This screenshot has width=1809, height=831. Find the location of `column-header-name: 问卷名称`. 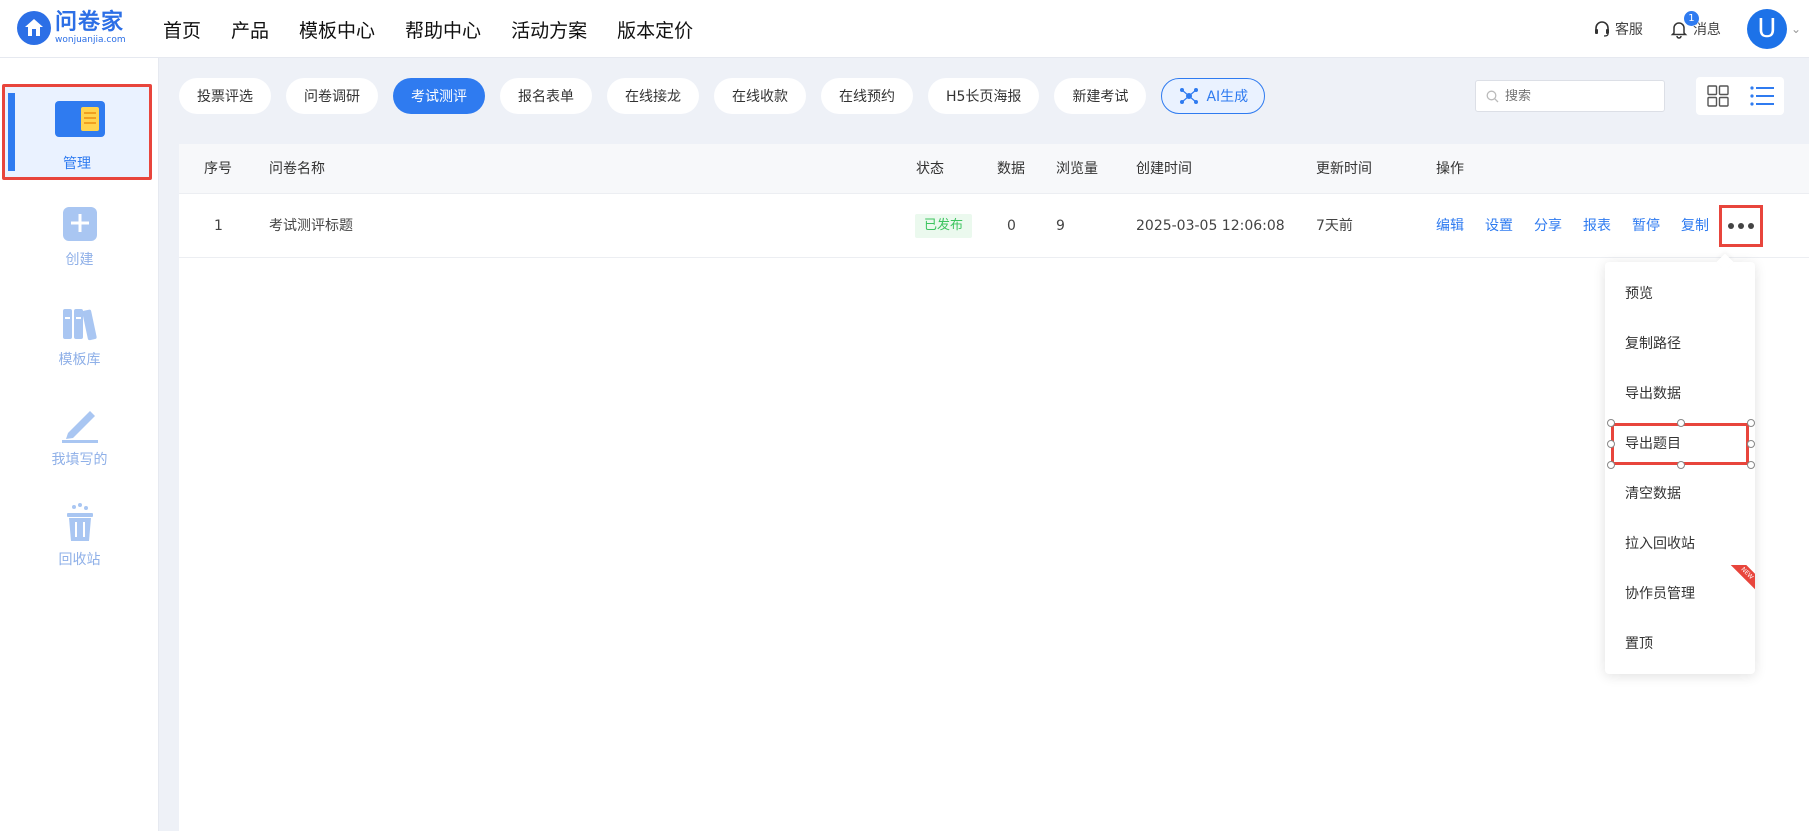

column-header-name: 问卷名称 is located at coordinates (297, 169).